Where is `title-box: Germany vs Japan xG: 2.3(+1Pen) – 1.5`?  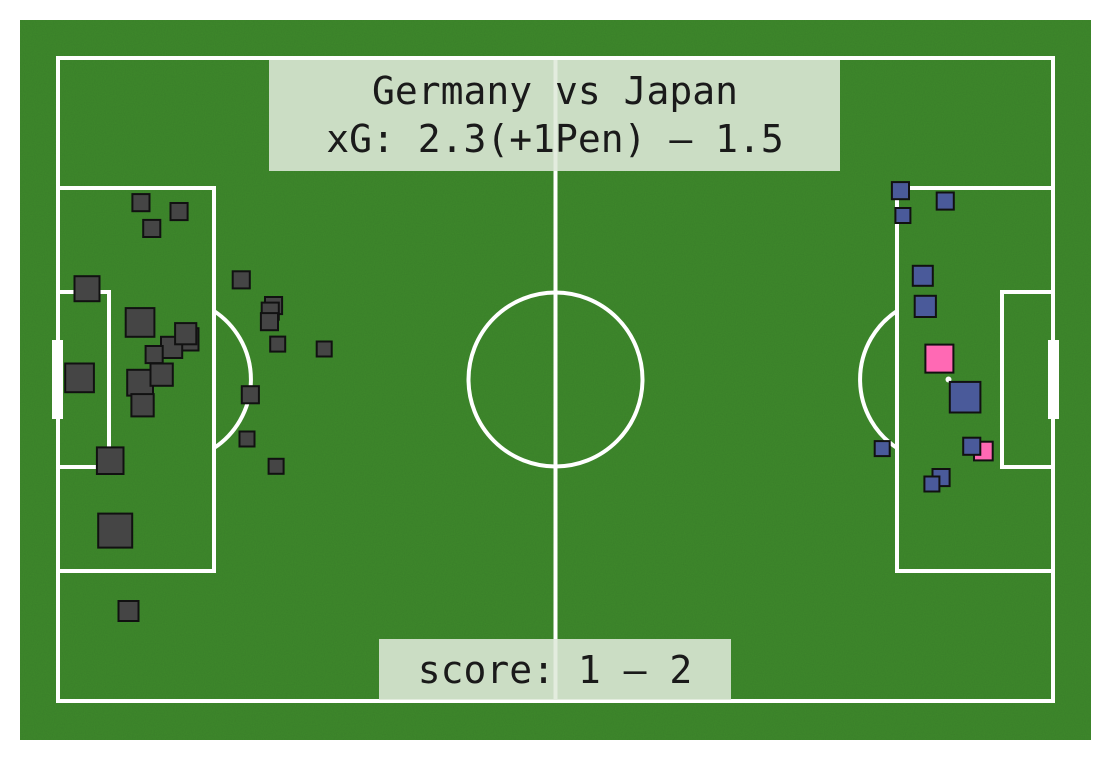 title-box: Germany vs Japan xG: 2.3(+1Pen) – 1.5 is located at coordinates (554, 115).